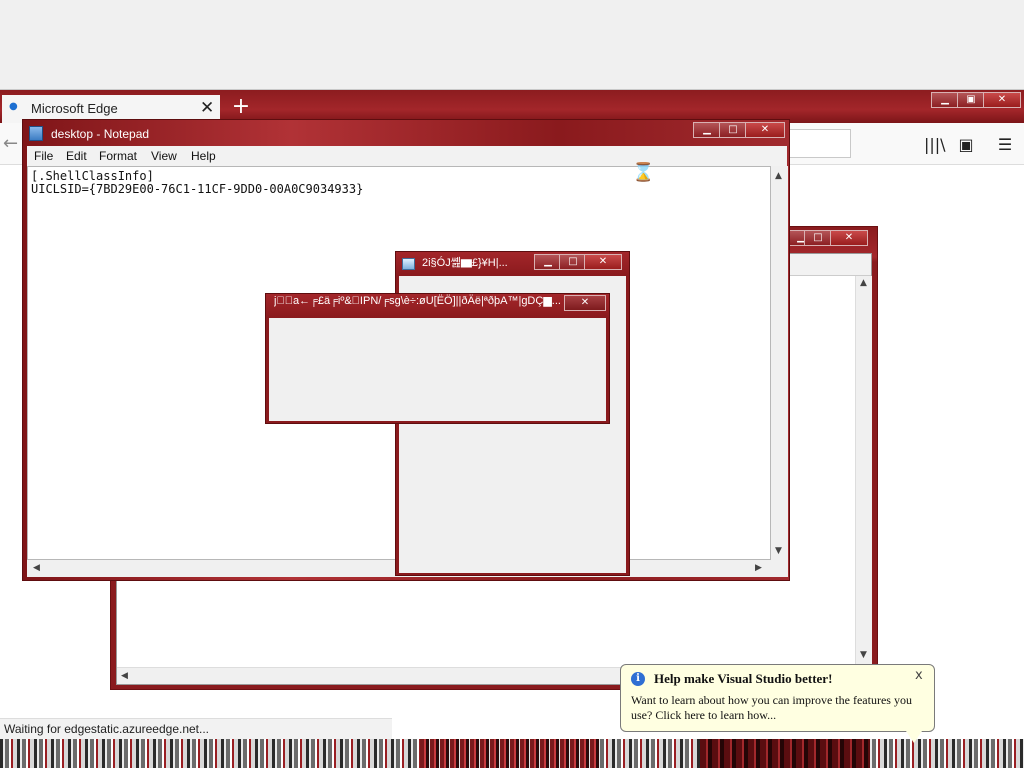 The image size is (1024, 768). What do you see at coordinates (919, 675) in the screenshot?
I see `toast-close-icon: x` at bounding box center [919, 675].